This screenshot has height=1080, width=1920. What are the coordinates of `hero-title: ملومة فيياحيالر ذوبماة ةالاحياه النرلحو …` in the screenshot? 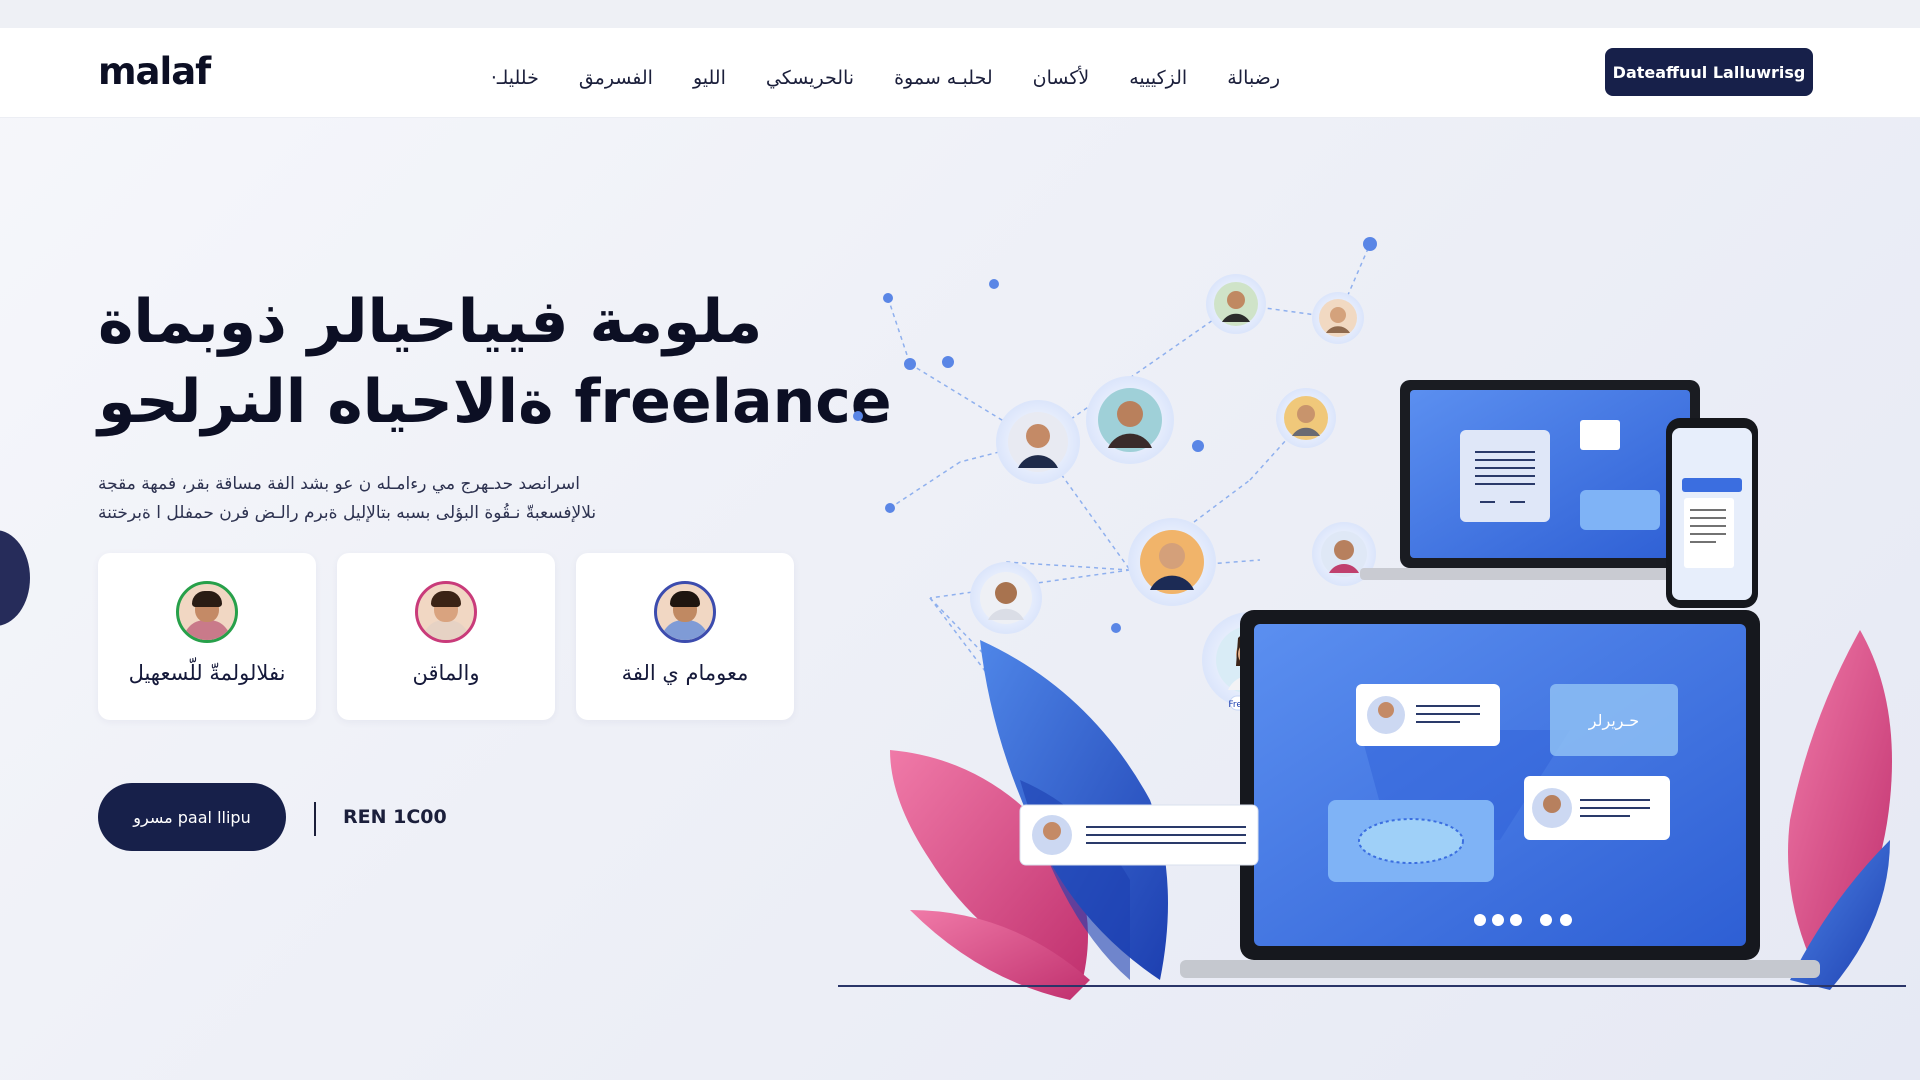 It's located at (495, 362).